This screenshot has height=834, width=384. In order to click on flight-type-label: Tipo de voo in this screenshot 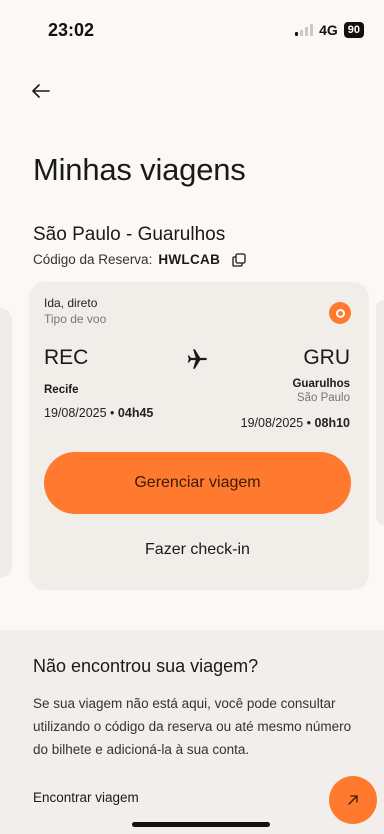, I will do `click(75, 319)`.